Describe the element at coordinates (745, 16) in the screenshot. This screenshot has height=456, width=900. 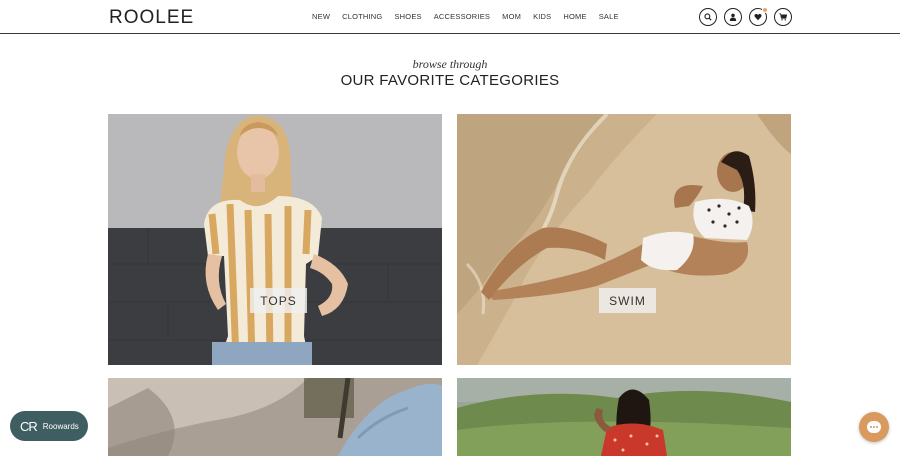
I see `header-icons` at that location.